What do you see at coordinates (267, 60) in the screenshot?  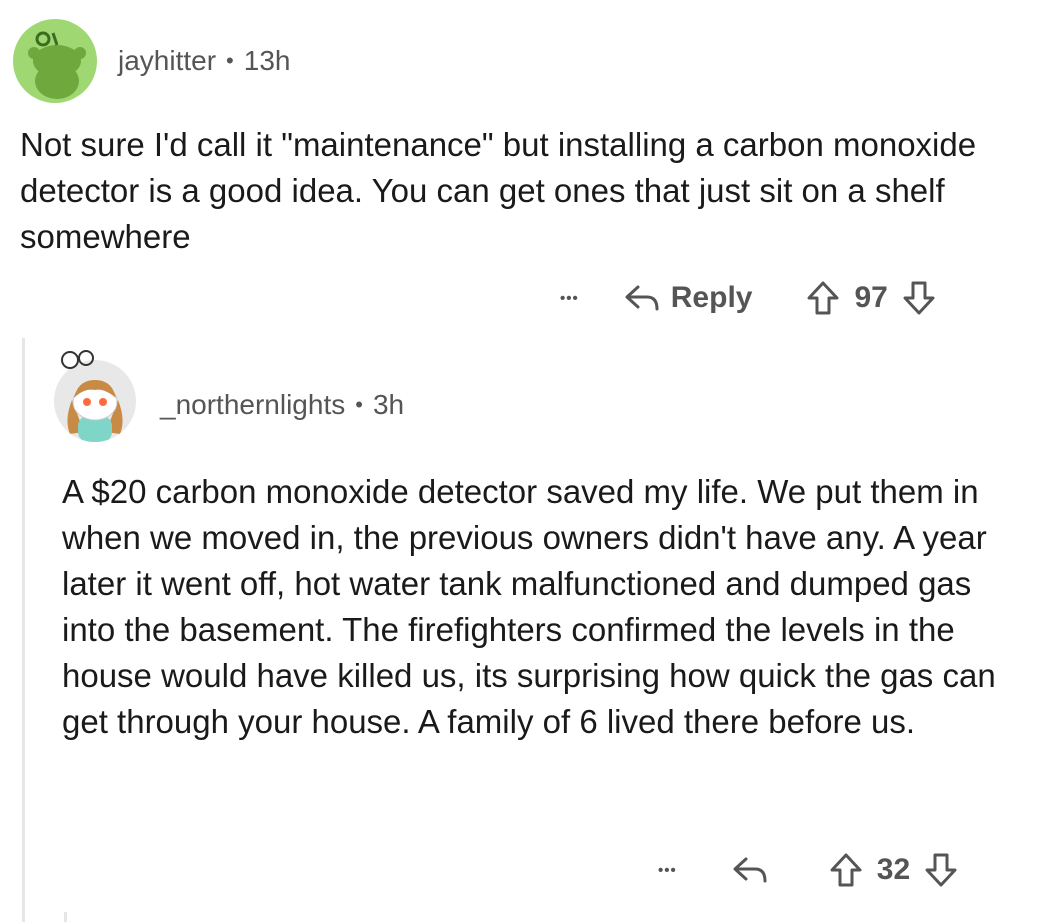 I see `comment-age: 13h` at bounding box center [267, 60].